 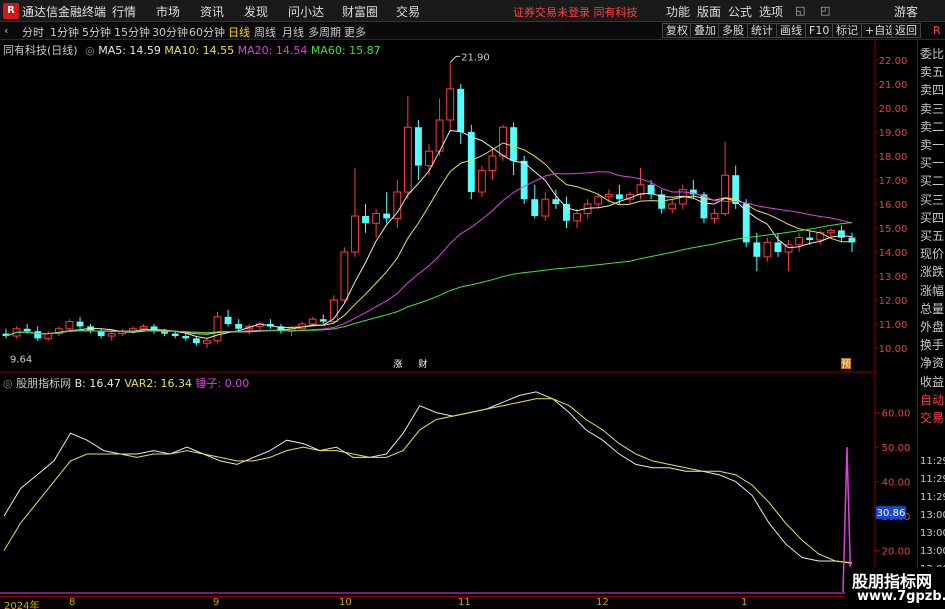 What do you see at coordinates (932, 345) in the screenshot?
I see `right-panel-item: 换手` at bounding box center [932, 345].